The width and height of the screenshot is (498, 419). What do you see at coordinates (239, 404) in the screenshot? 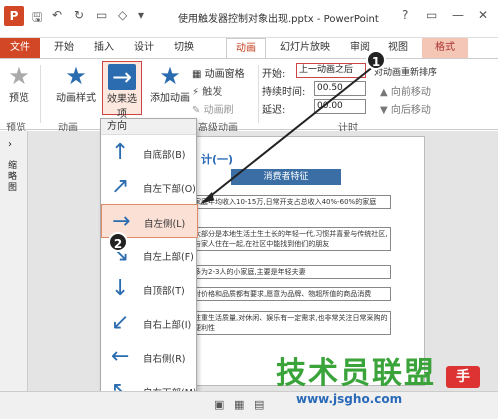
I see `sorter-view-icon: ▦` at bounding box center [239, 404].